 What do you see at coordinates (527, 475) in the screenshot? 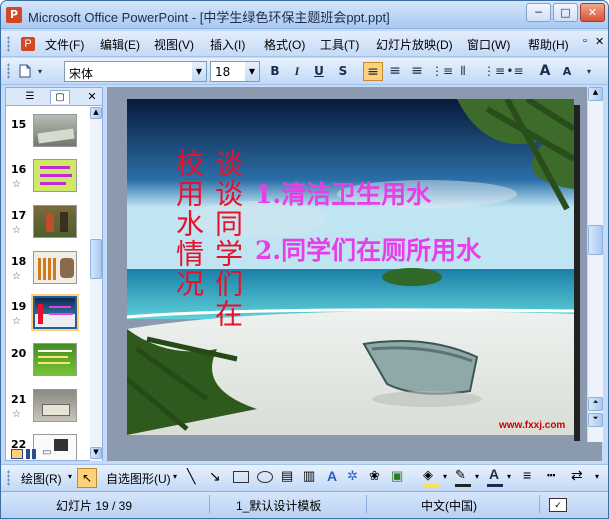
I see `line-style-icon: ≡` at bounding box center [527, 475].